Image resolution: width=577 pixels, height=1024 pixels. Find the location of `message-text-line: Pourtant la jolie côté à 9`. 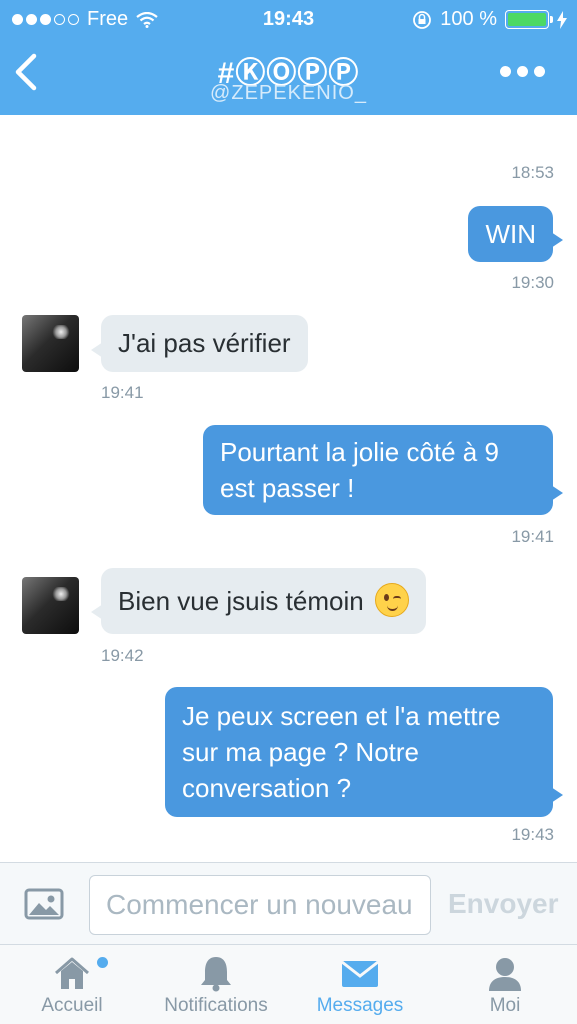

message-text-line: Pourtant la jolie côté à 9 is located at coordinates (359, 452).